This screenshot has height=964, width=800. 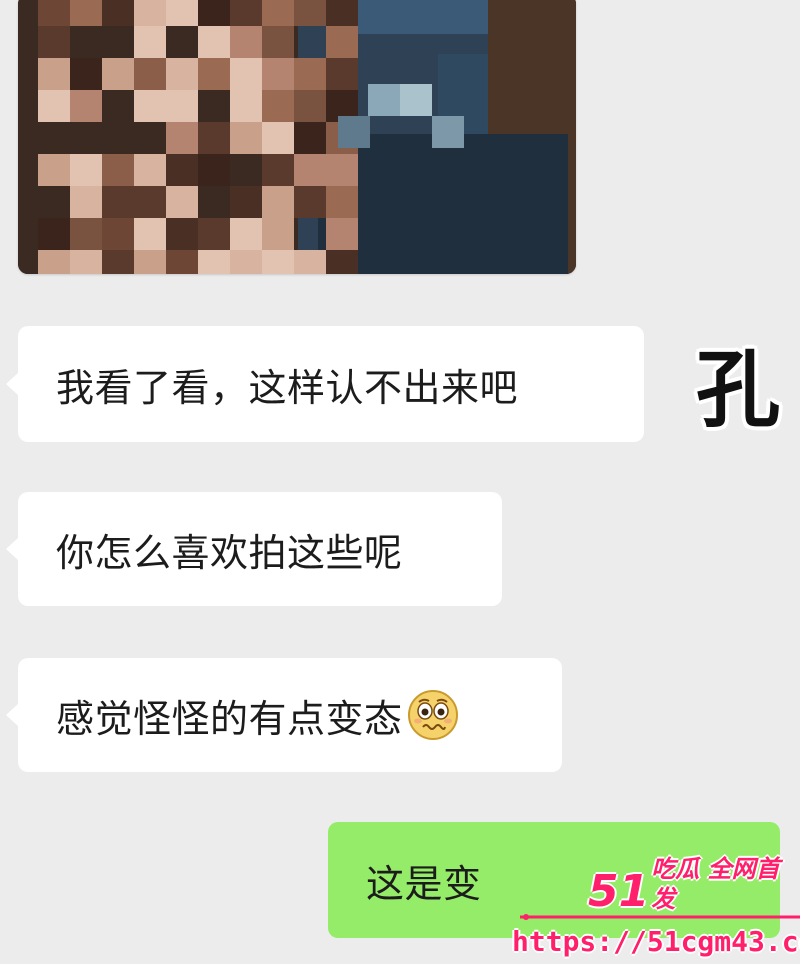 I want to click on watermark-text: 吃瓜 全网首发, so click(x=715, y=884).